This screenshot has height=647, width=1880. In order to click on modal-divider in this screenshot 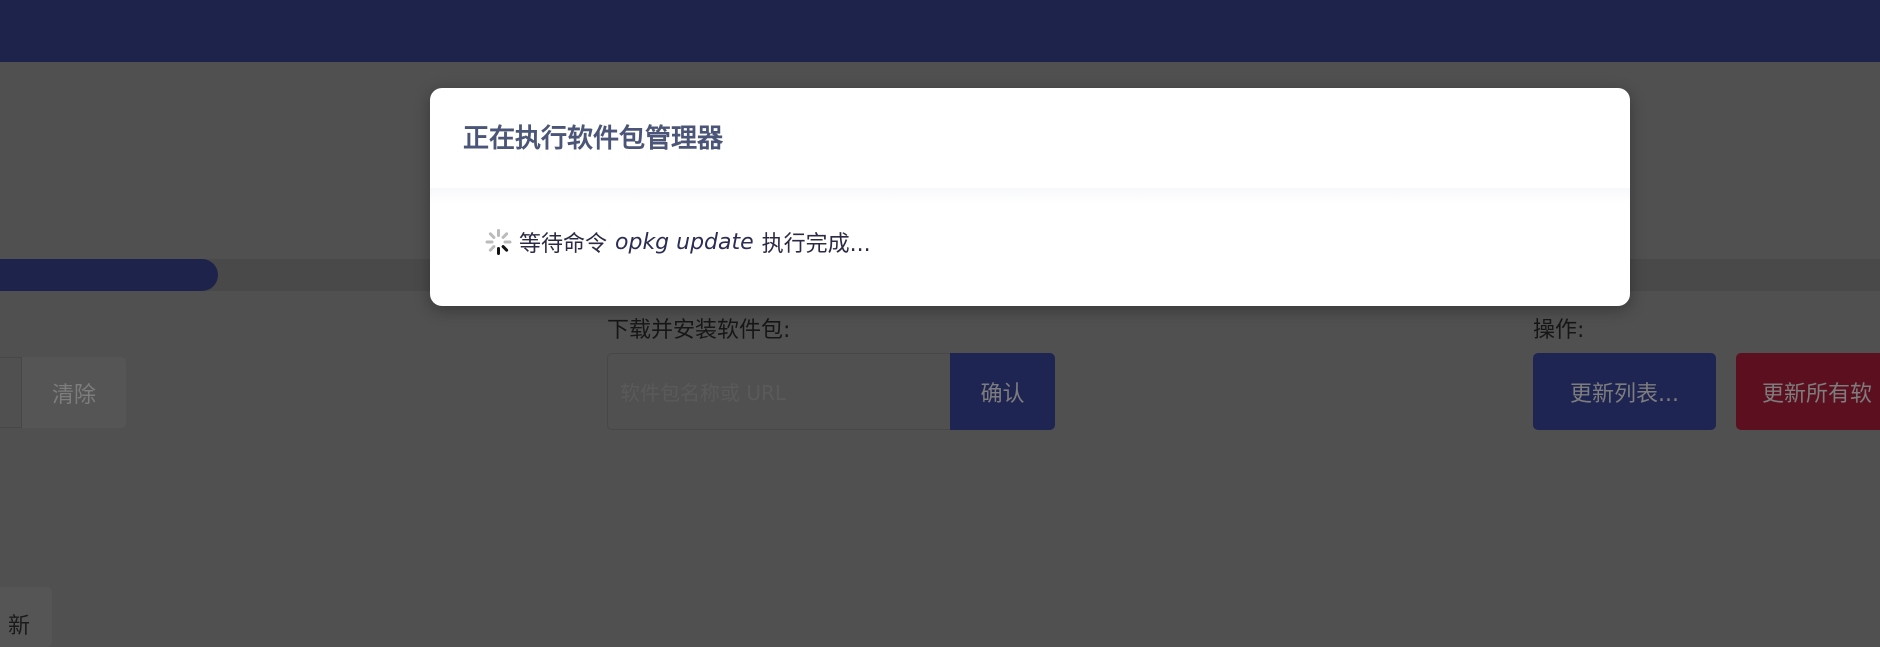, I will do `click(1030, 196)`.